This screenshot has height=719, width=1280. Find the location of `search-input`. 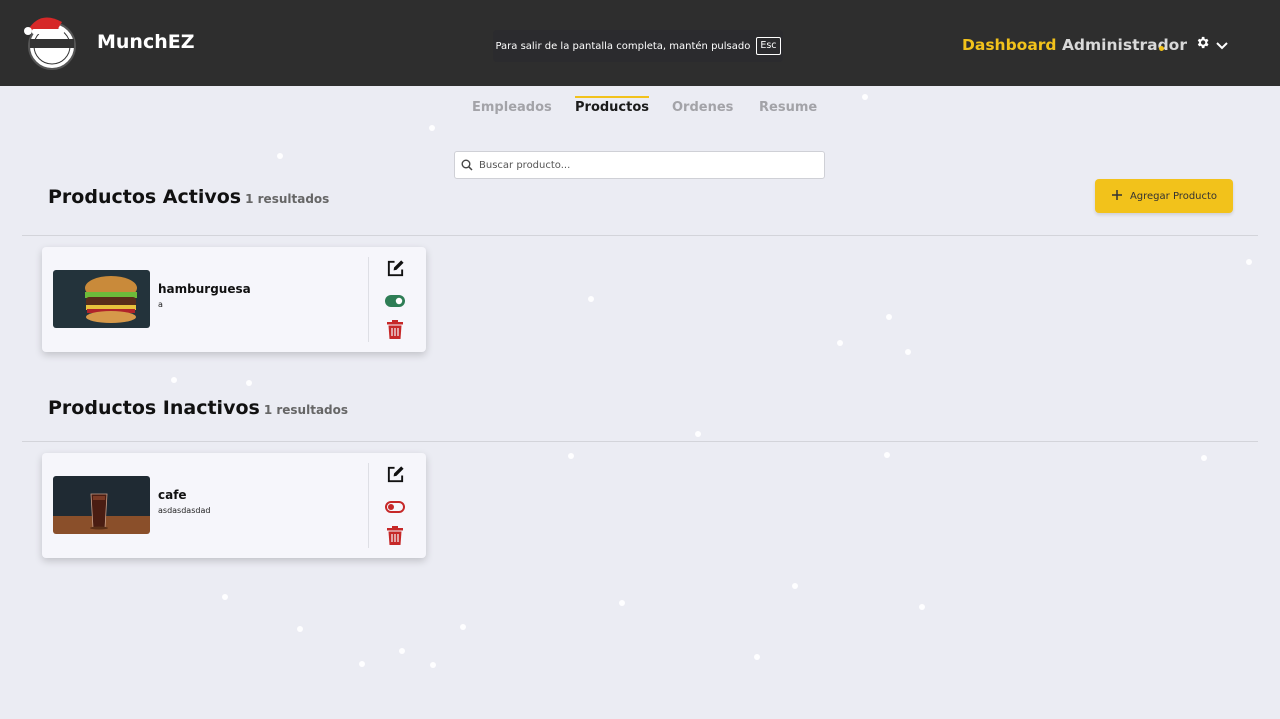

search-input is located at coordinates (644, 165).